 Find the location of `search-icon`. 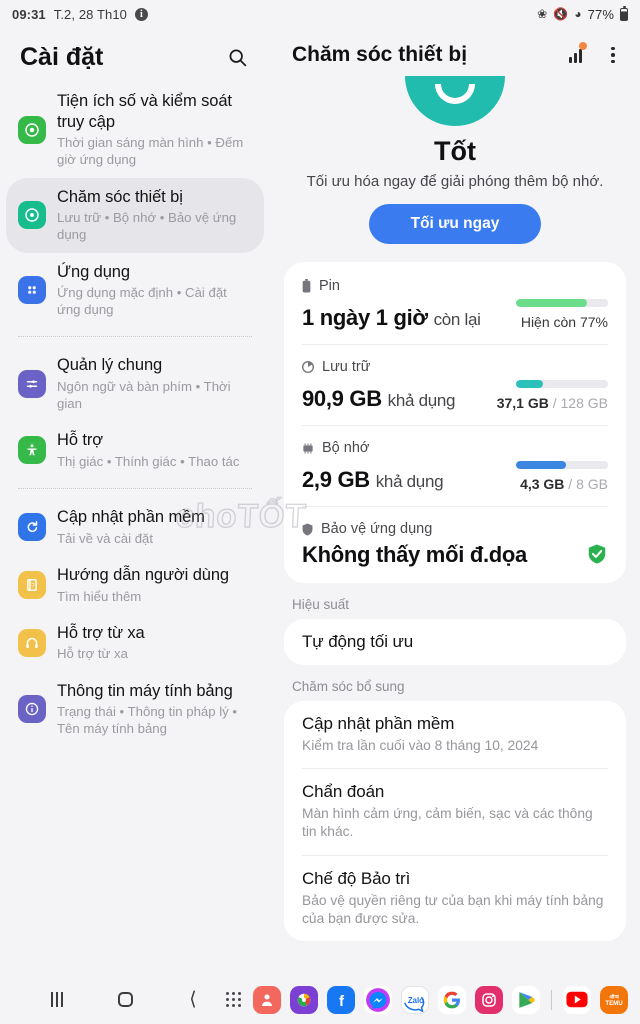

search-icon is located at coordinates (237, 57).